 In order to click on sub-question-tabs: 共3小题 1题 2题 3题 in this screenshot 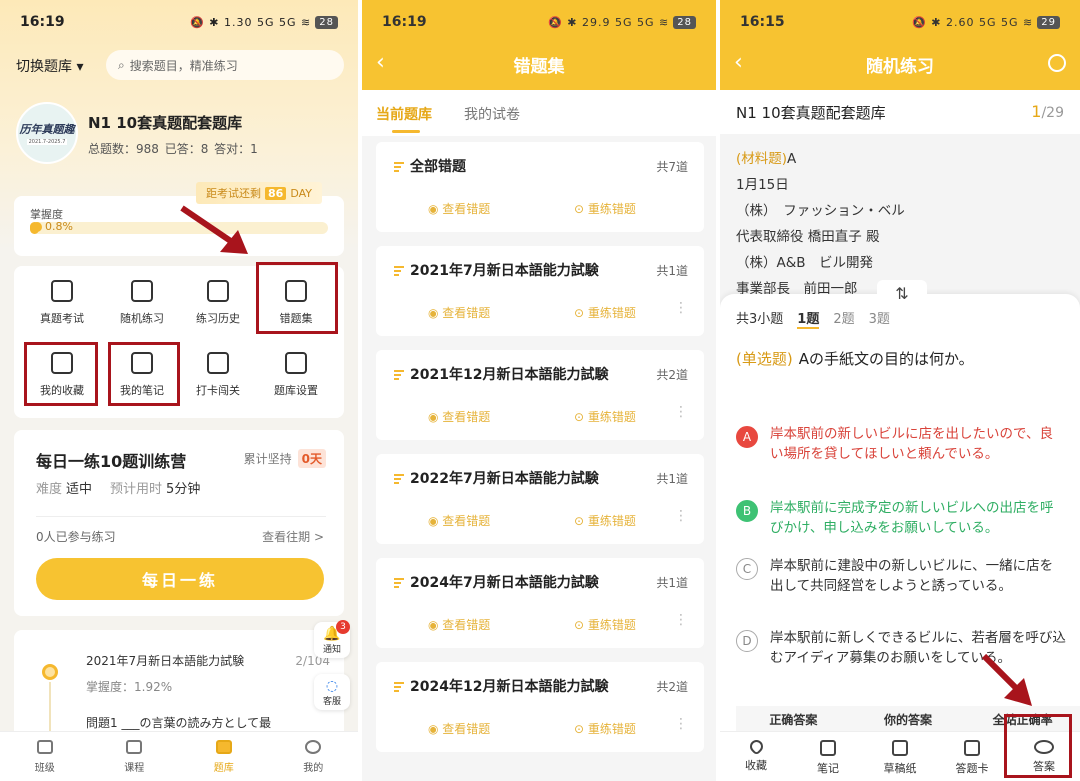, I will do `click(813, 318)`.